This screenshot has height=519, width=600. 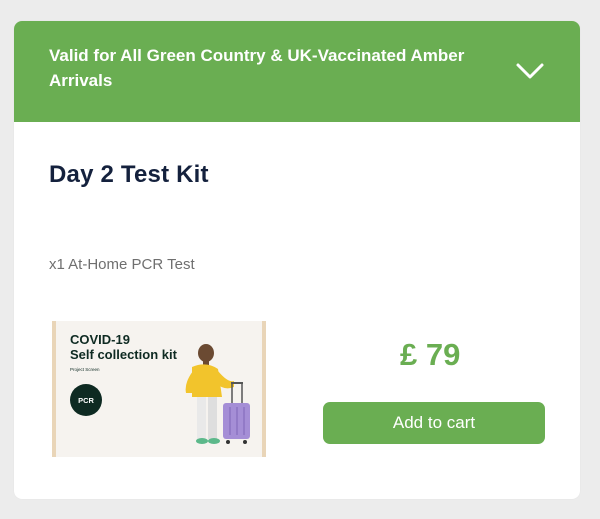 I want to click on kit-heading-line2: Self collection kit, so click(x=124, y=354).